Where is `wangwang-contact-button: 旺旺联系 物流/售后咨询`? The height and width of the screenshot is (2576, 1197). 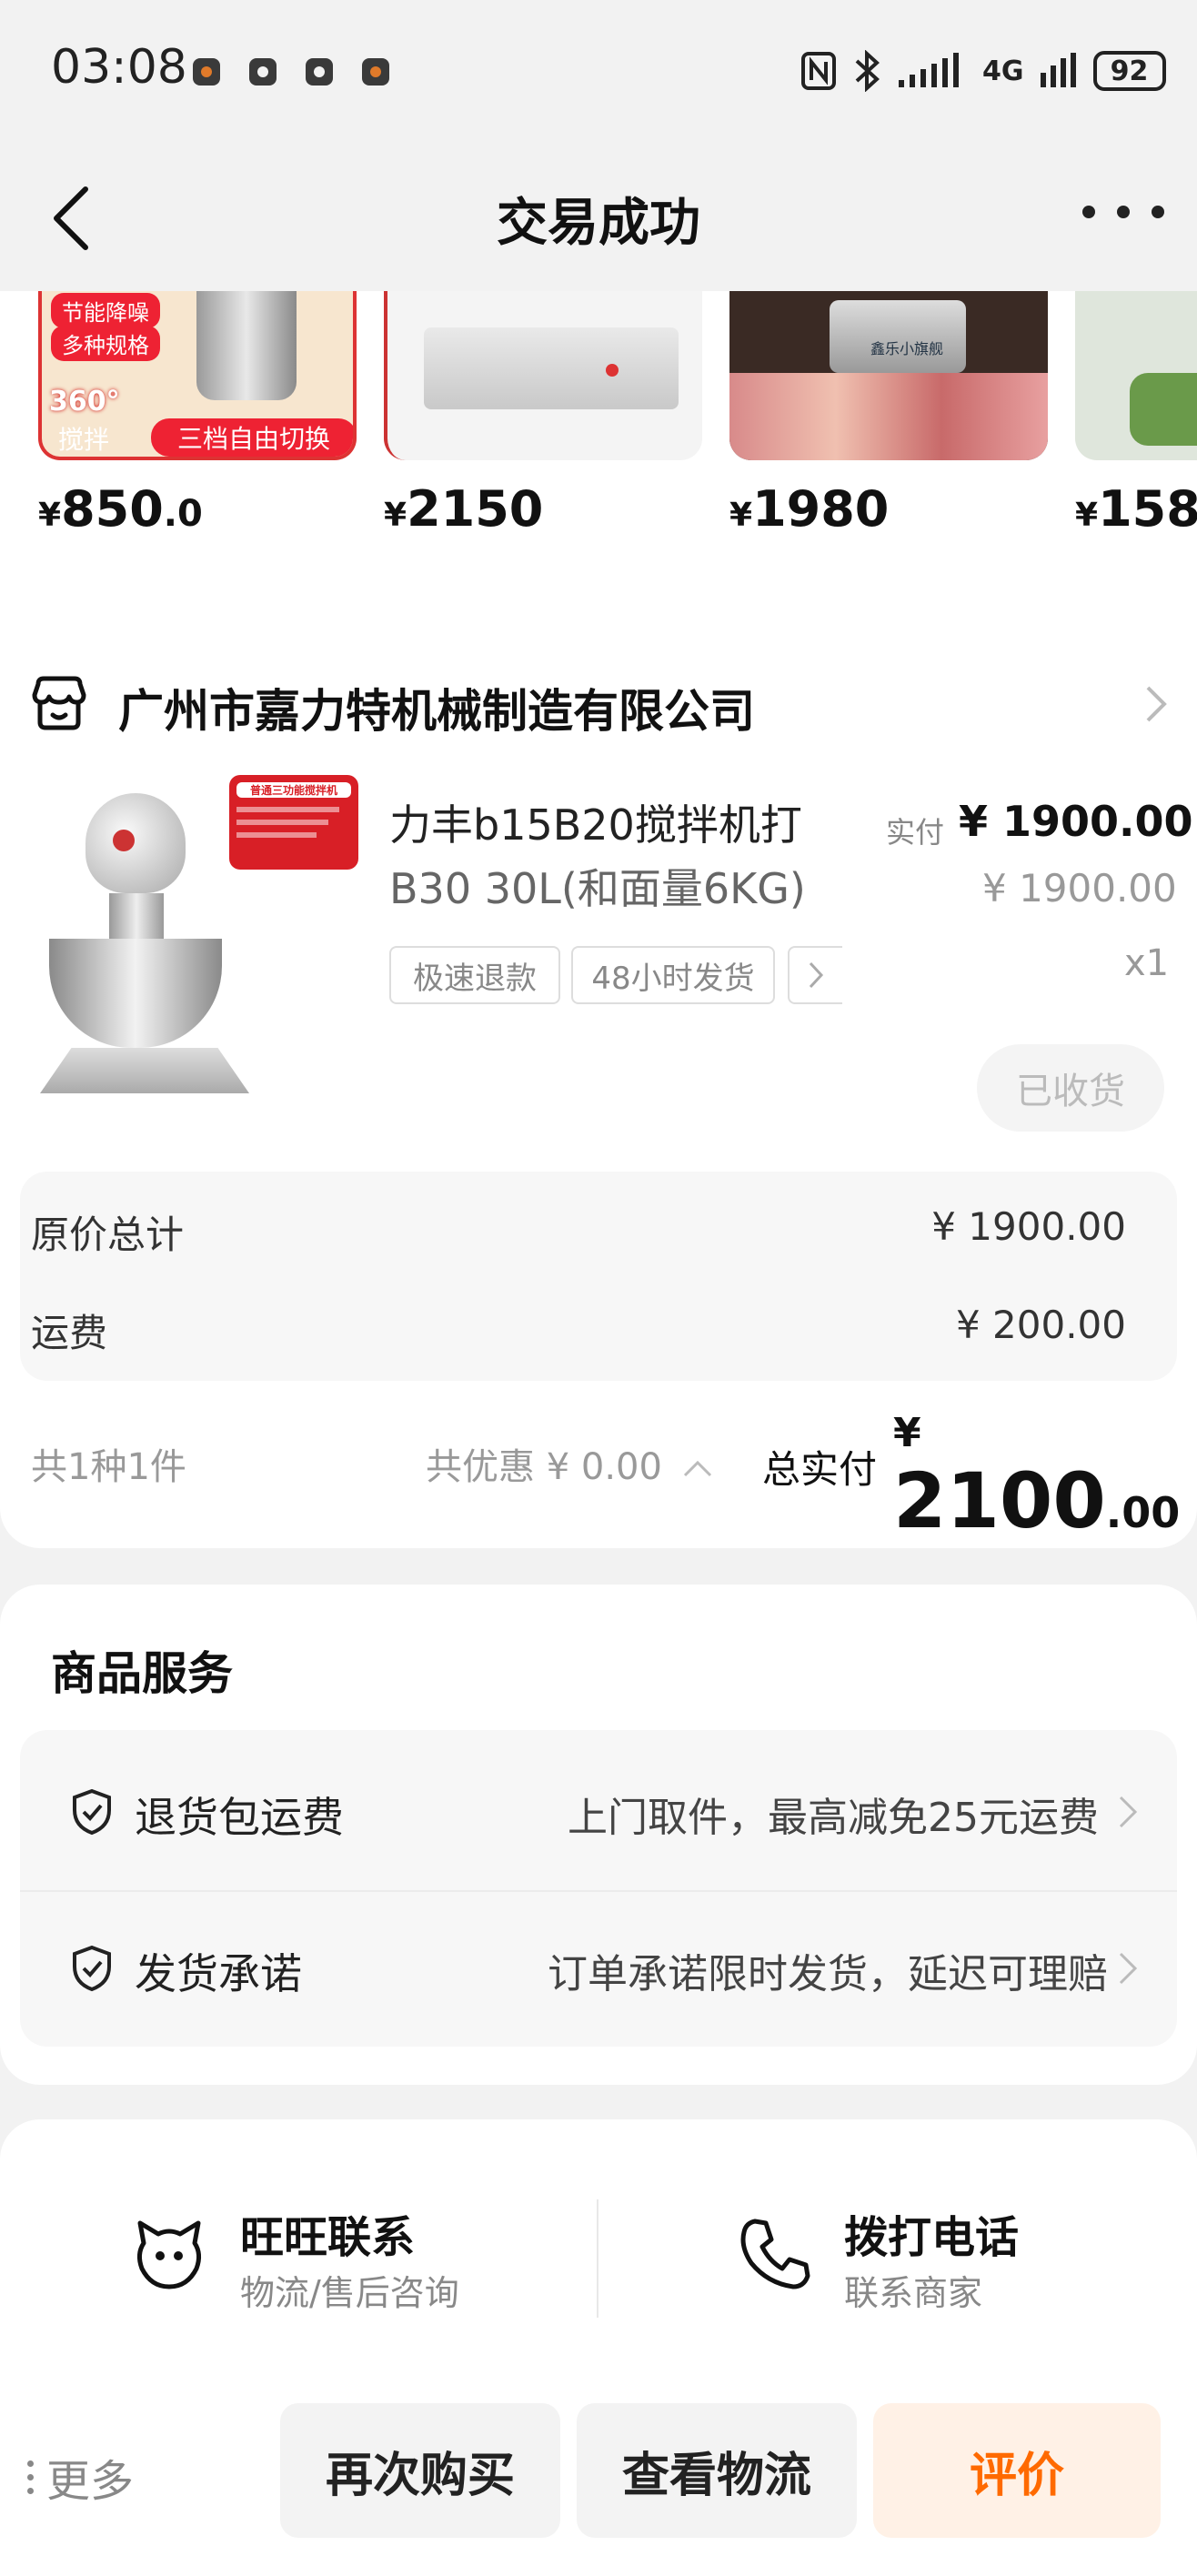 wangwang-contact-button: 旺旺联系 物流/售后咨询 is located at coordinates (345, 2255).